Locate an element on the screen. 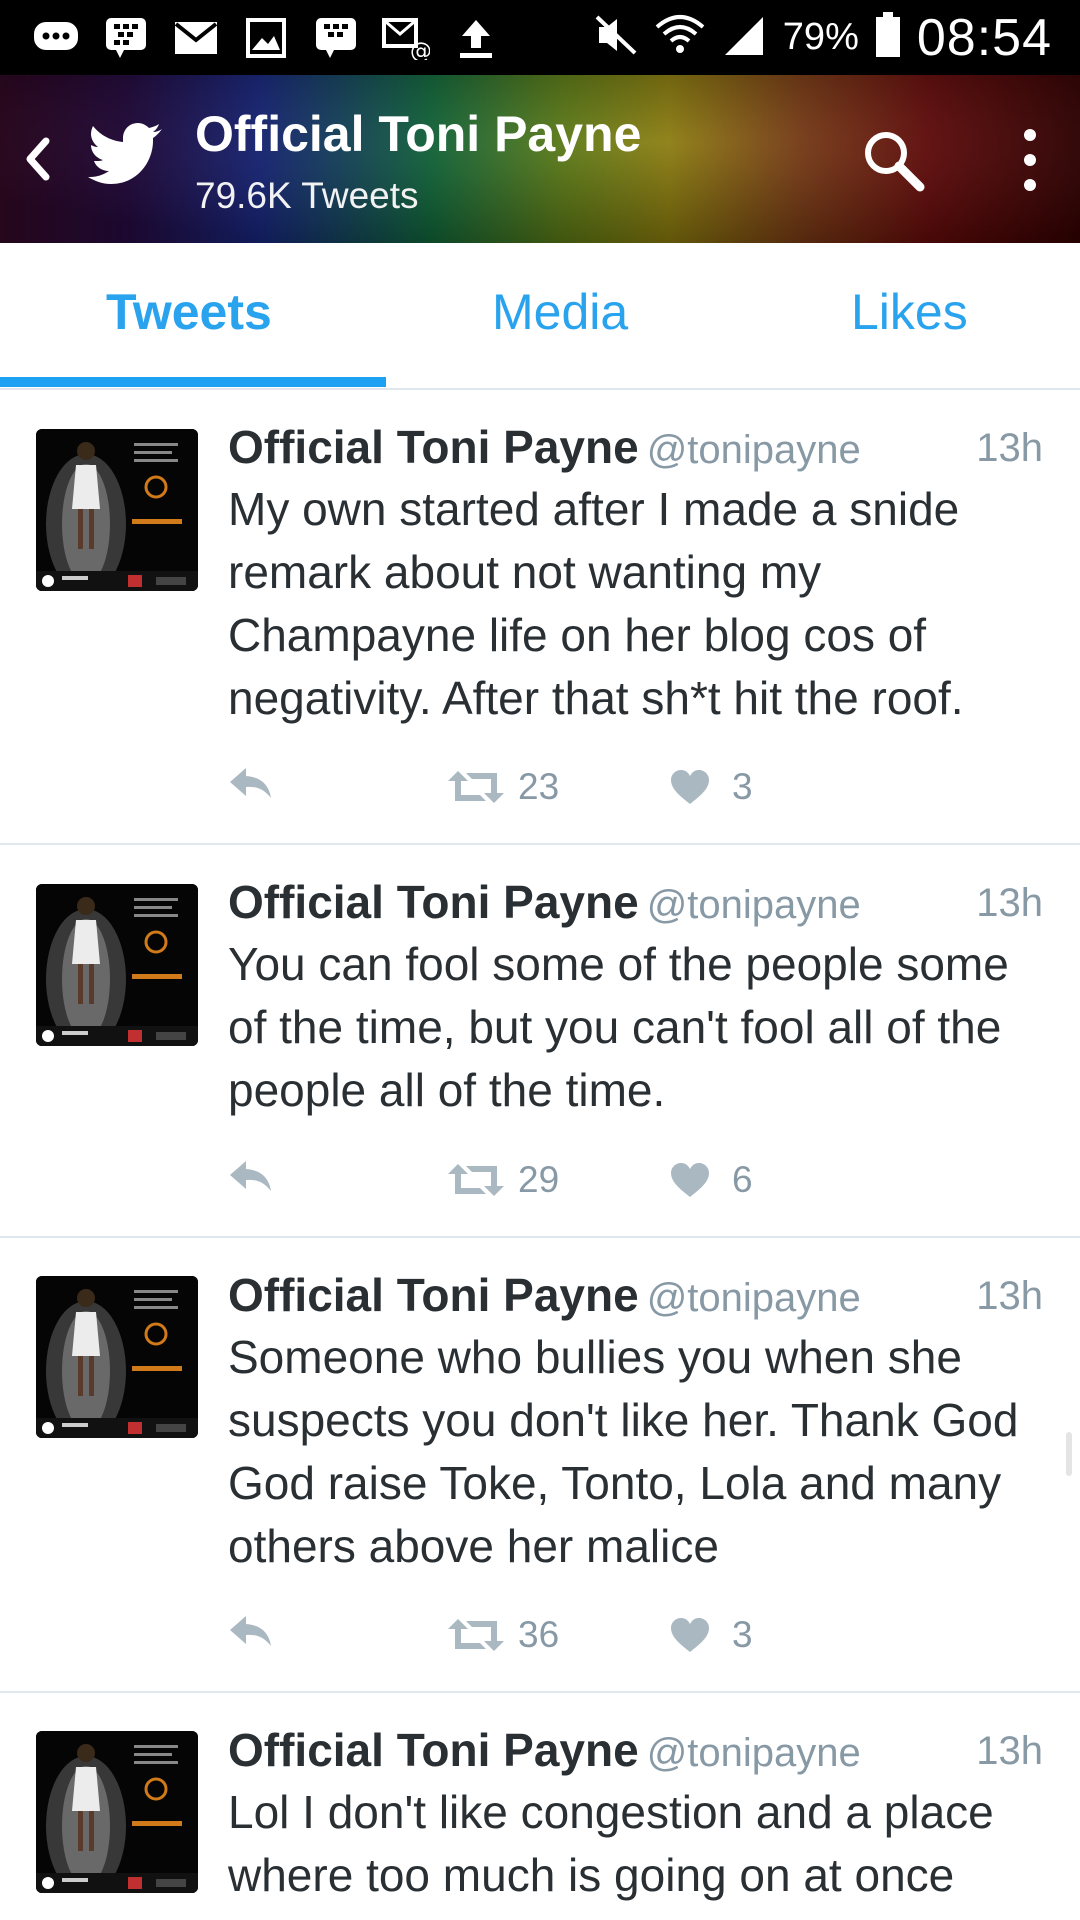 The height and width of the screenshot is (1920, 1080). email-notify-icon: @ is located at coordinates (406, 38).